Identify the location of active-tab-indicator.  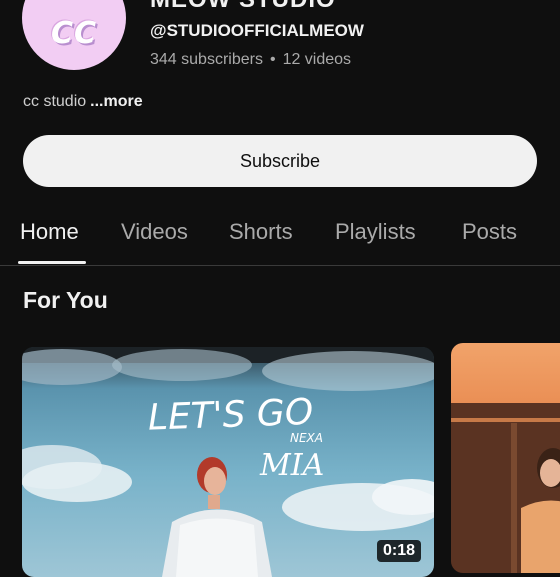
(52, 262).